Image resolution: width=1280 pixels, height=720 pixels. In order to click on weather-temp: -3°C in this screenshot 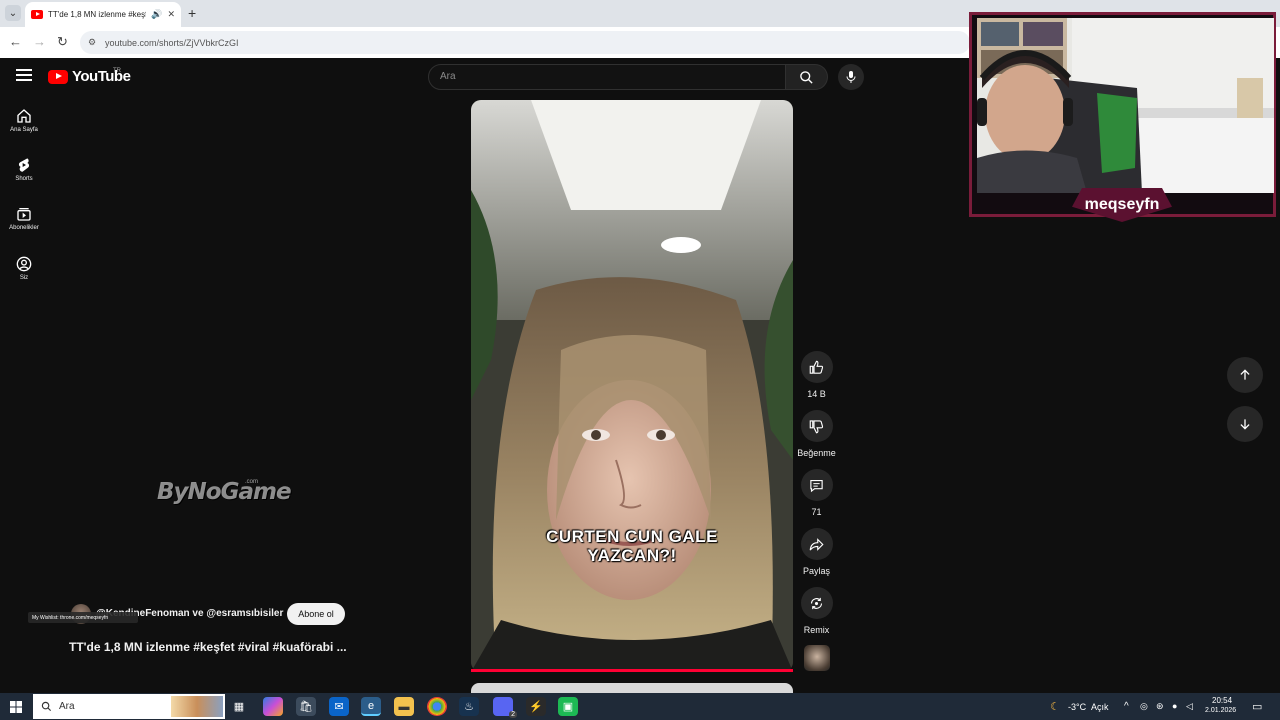, I will do `click(1077, 707)`.